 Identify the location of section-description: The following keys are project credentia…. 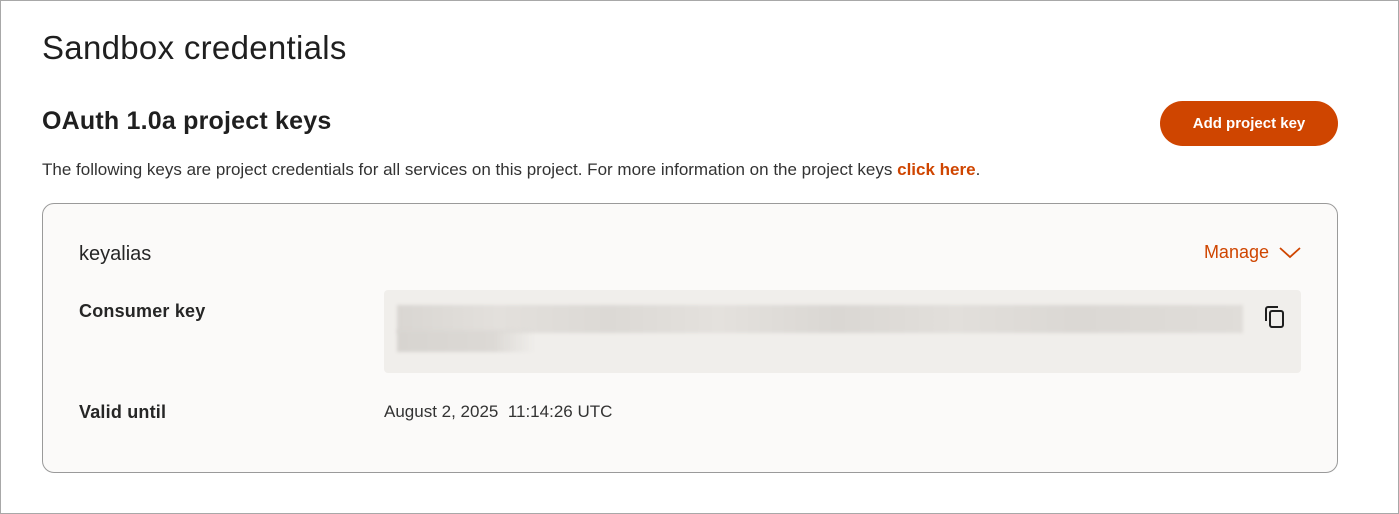
(511, 170).